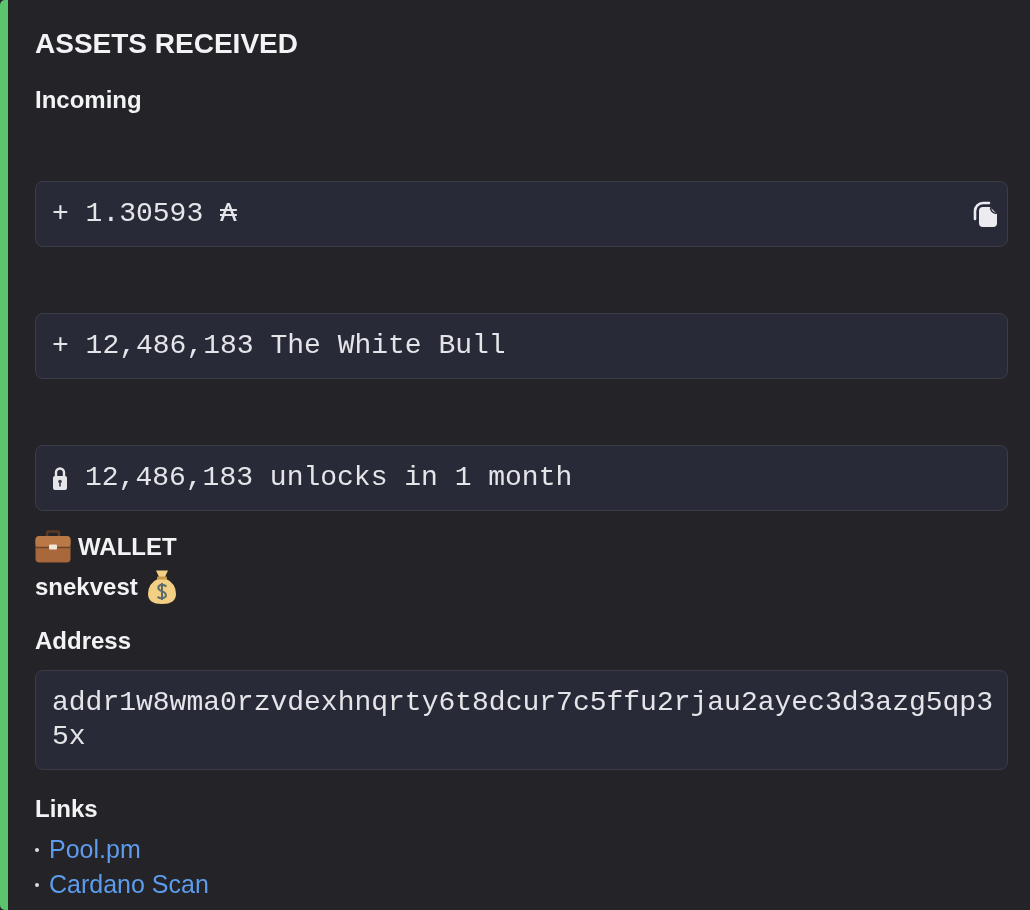 The image size is (1030, 910). Describe the element at coordinates (523, 720) in the screenshot. I see `address-text: addr1w8wma0rzvdexhnqrty6t8dcur7c5ffu2rjau2ayec3d3azg5qp35x` at that location.